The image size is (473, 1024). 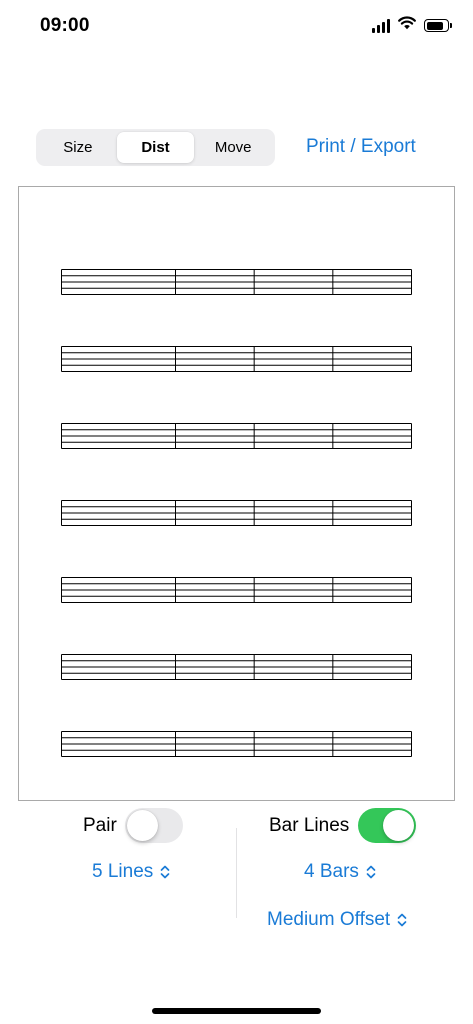 I want to click on battery-level, so click(x=434, y=25).